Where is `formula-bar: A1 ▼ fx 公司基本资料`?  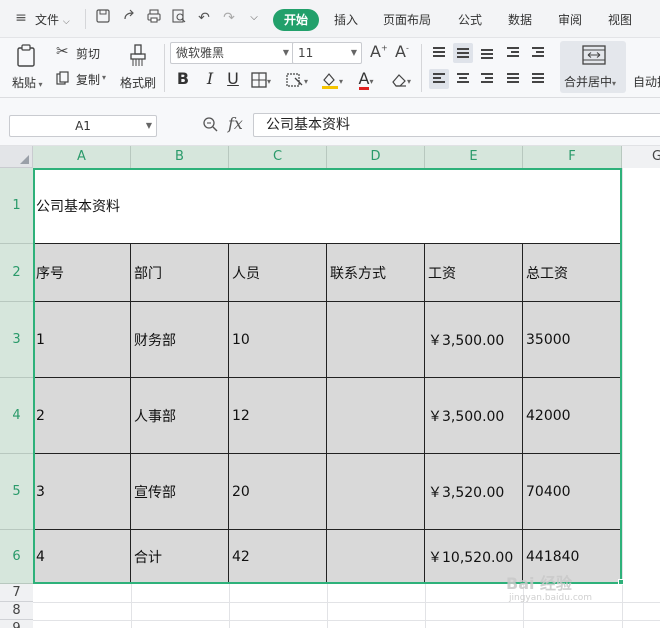
formula-bar: A1 ▼ fx 公司基本资料 is located at coordinates (330, 122).